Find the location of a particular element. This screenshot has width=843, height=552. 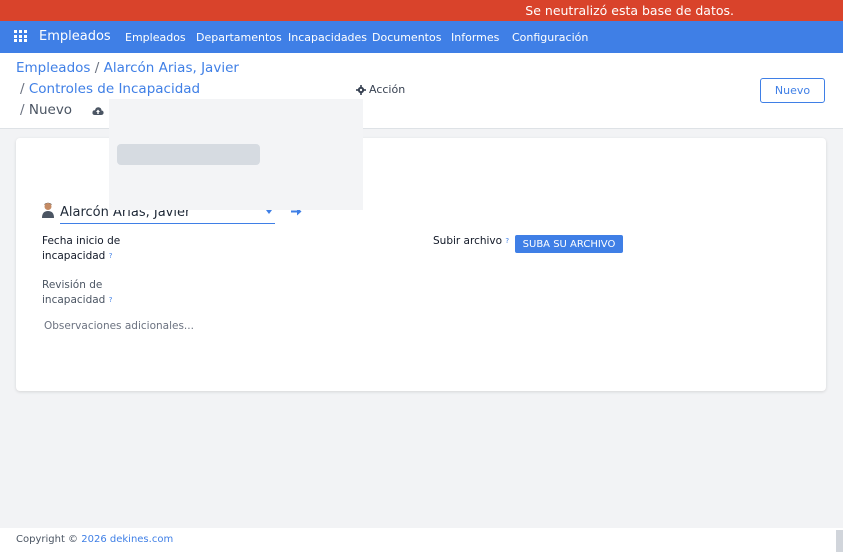

breadcrumb-line-2: / Controles de Incapacidad is located at coordinates (110, 89).